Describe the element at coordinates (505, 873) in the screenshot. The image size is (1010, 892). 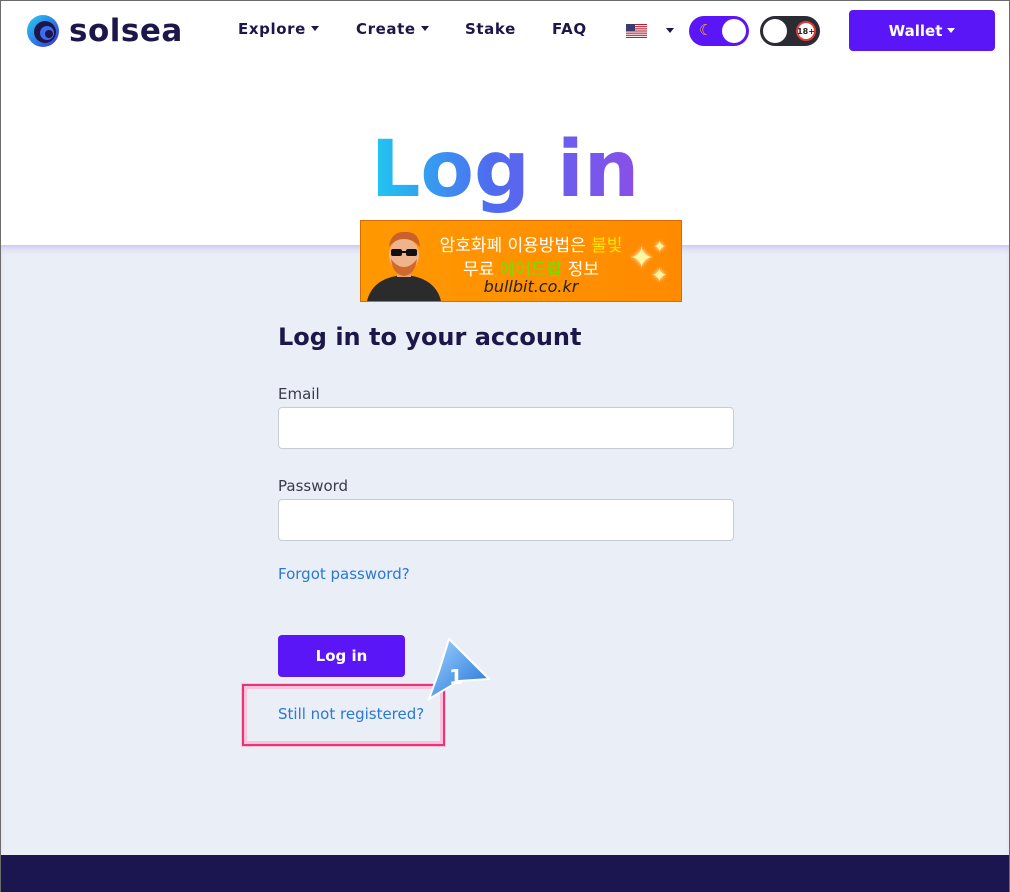
I see `footer` at that location.